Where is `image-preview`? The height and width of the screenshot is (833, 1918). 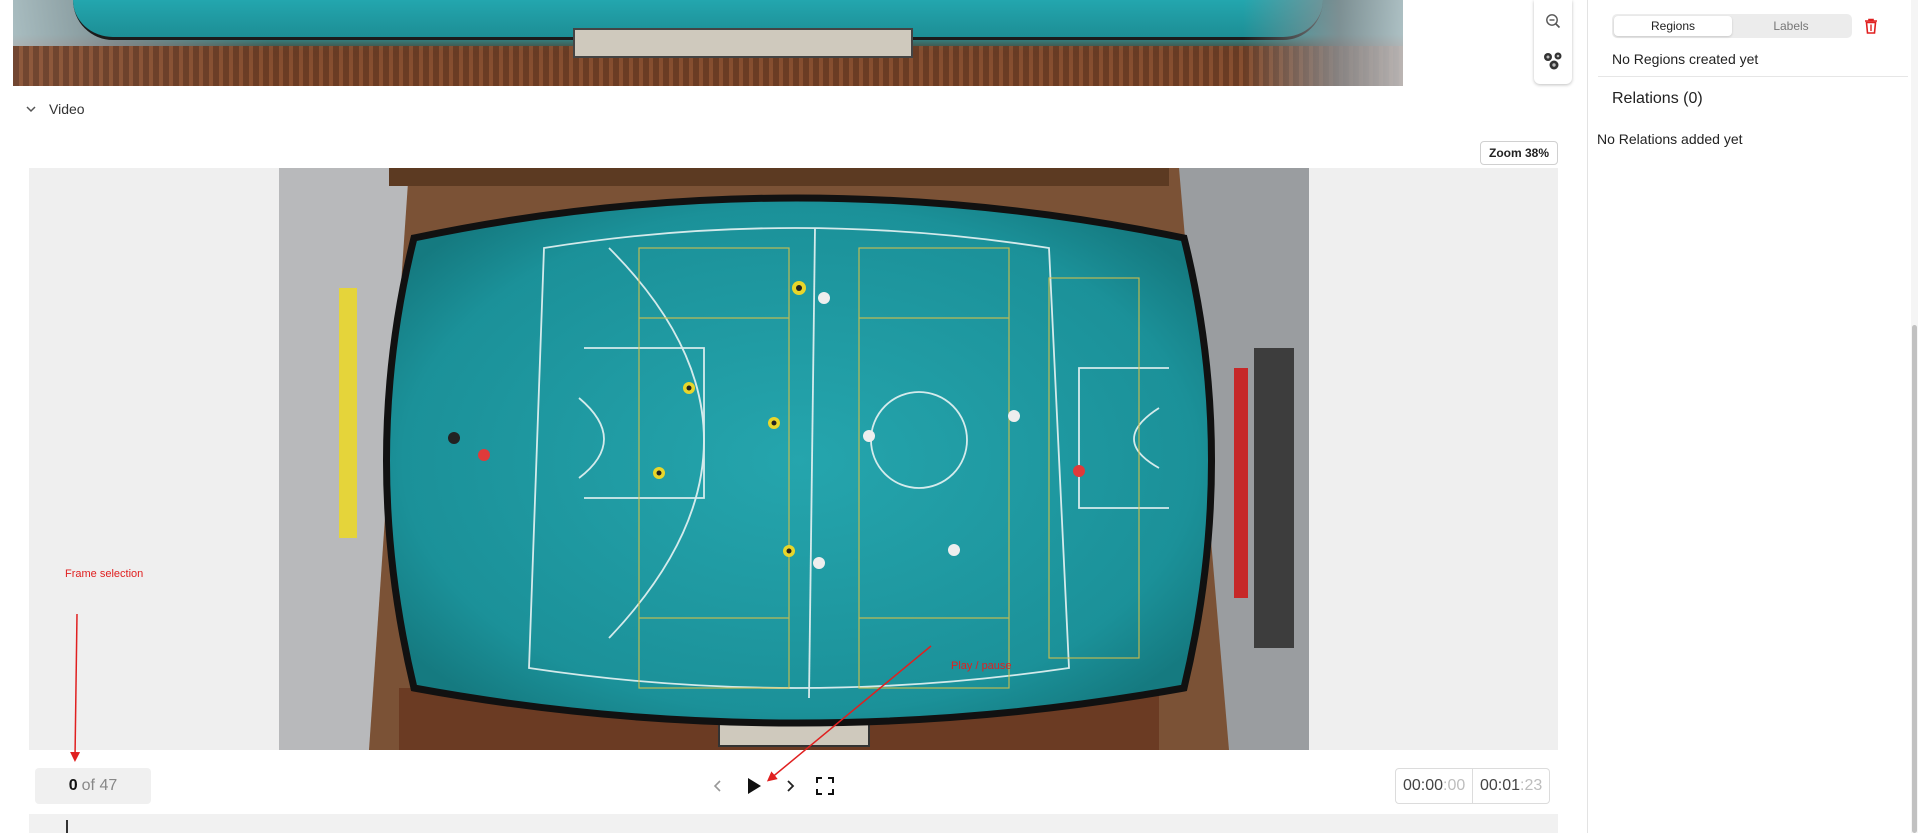 image-preview is located at coordinates (708, 43).